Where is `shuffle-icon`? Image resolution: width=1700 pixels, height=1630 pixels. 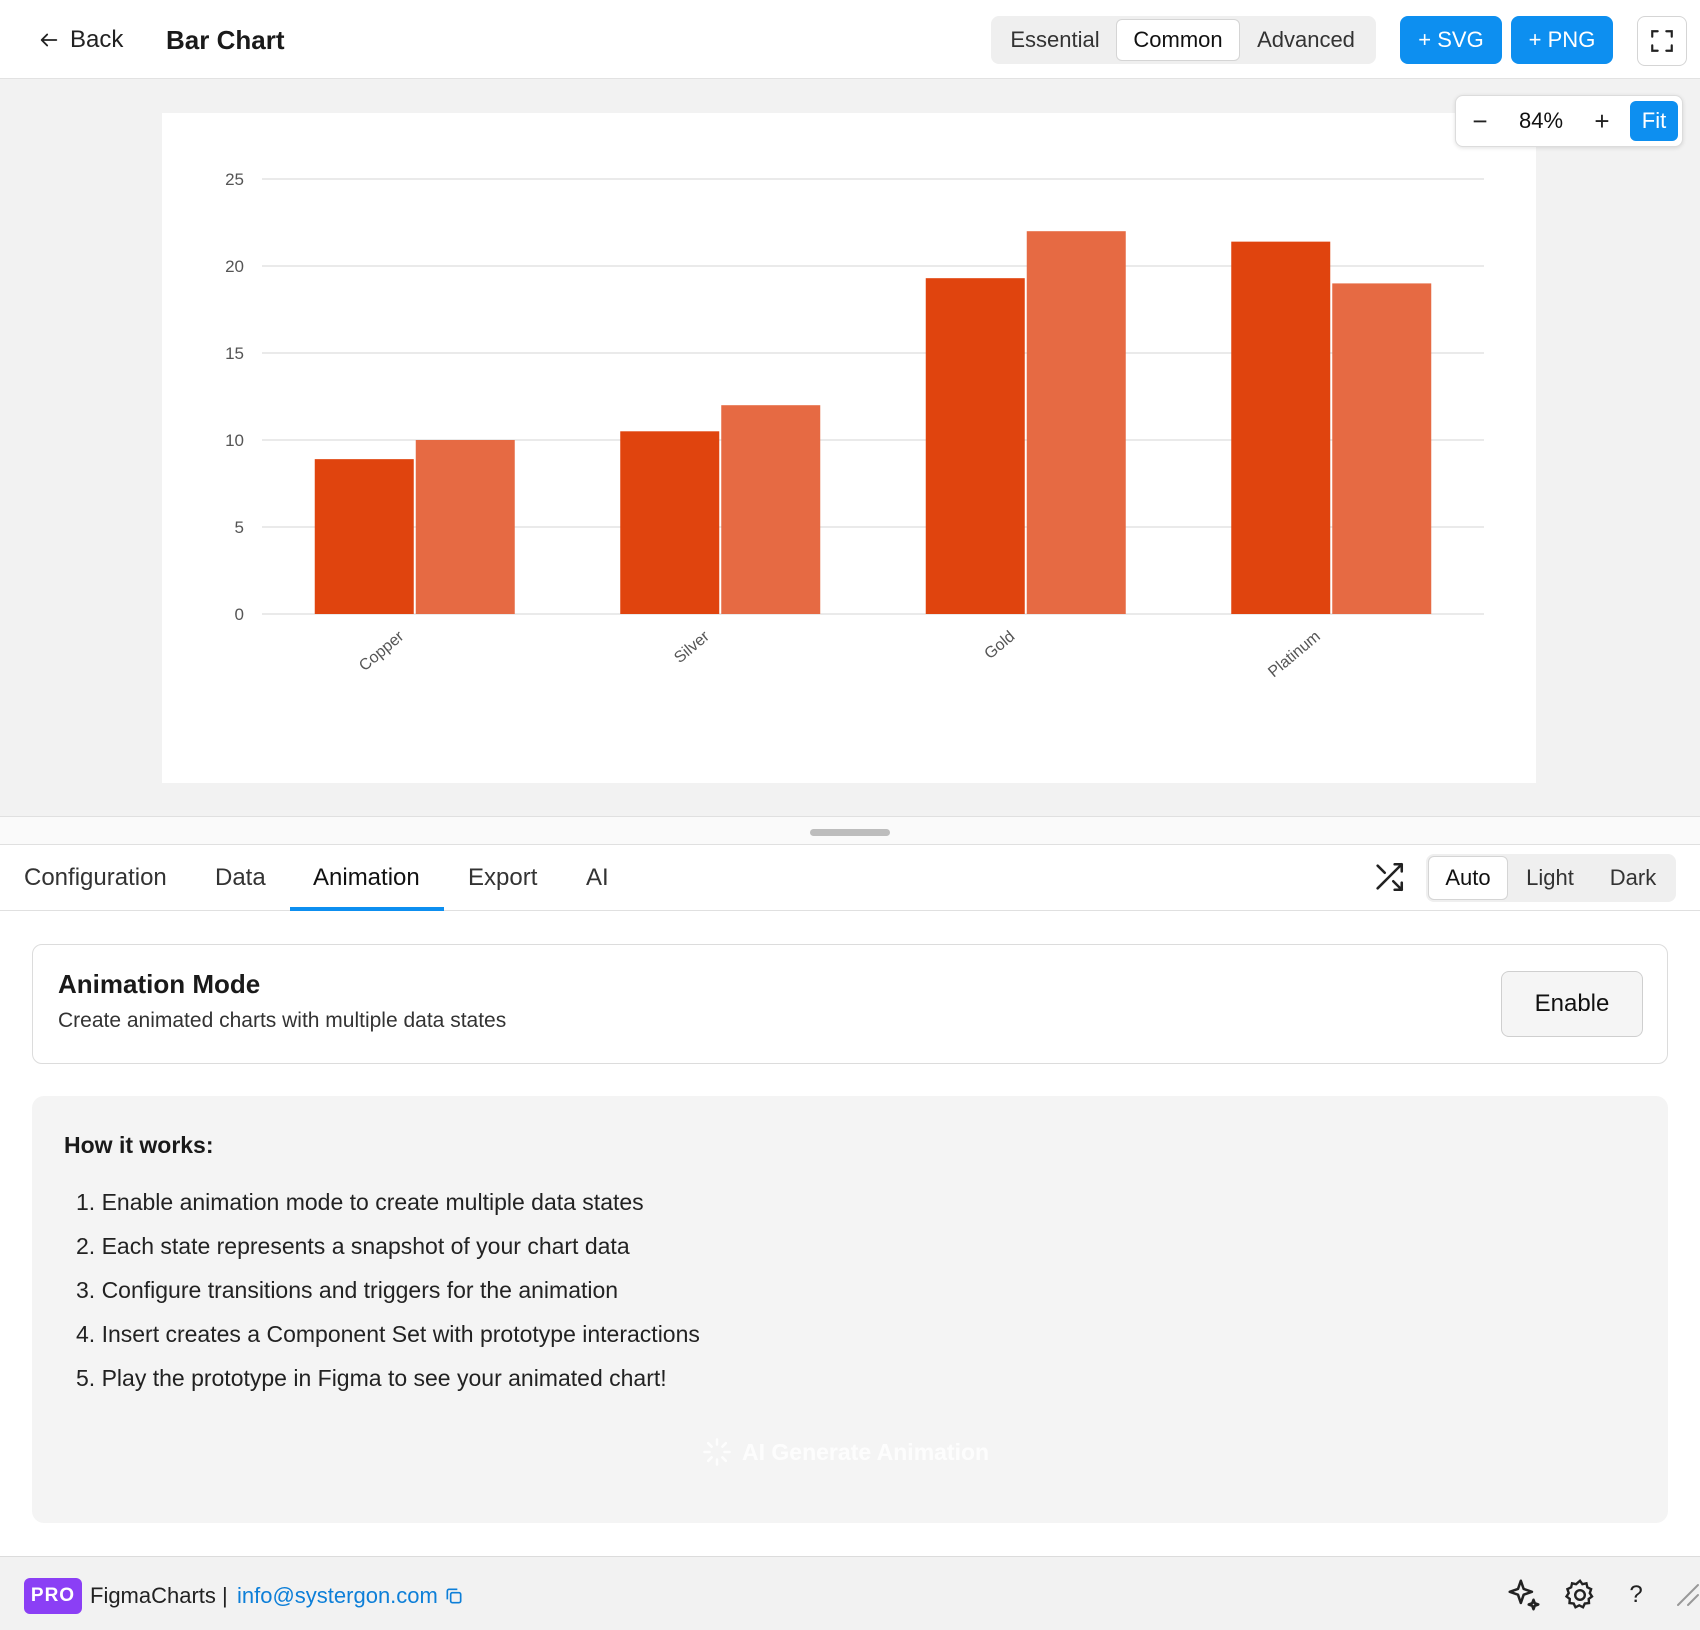 shuffle-icon is located at coordinates (1390, 877).